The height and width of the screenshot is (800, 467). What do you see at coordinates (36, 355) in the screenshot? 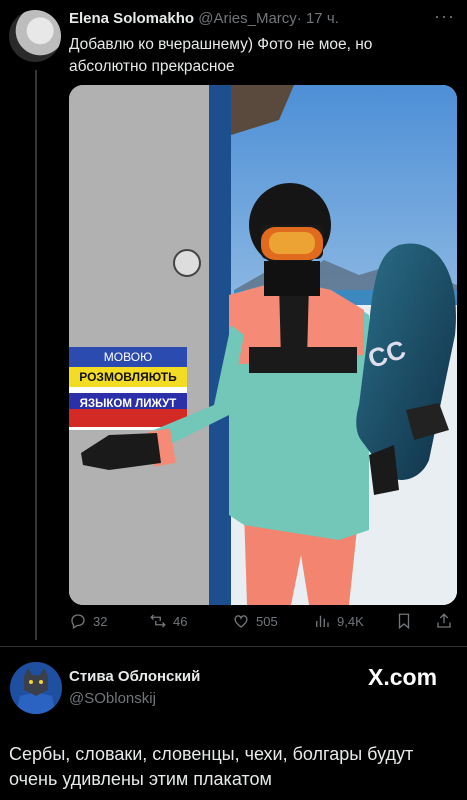
I see `thread-line` at bounding box center [36, 355].